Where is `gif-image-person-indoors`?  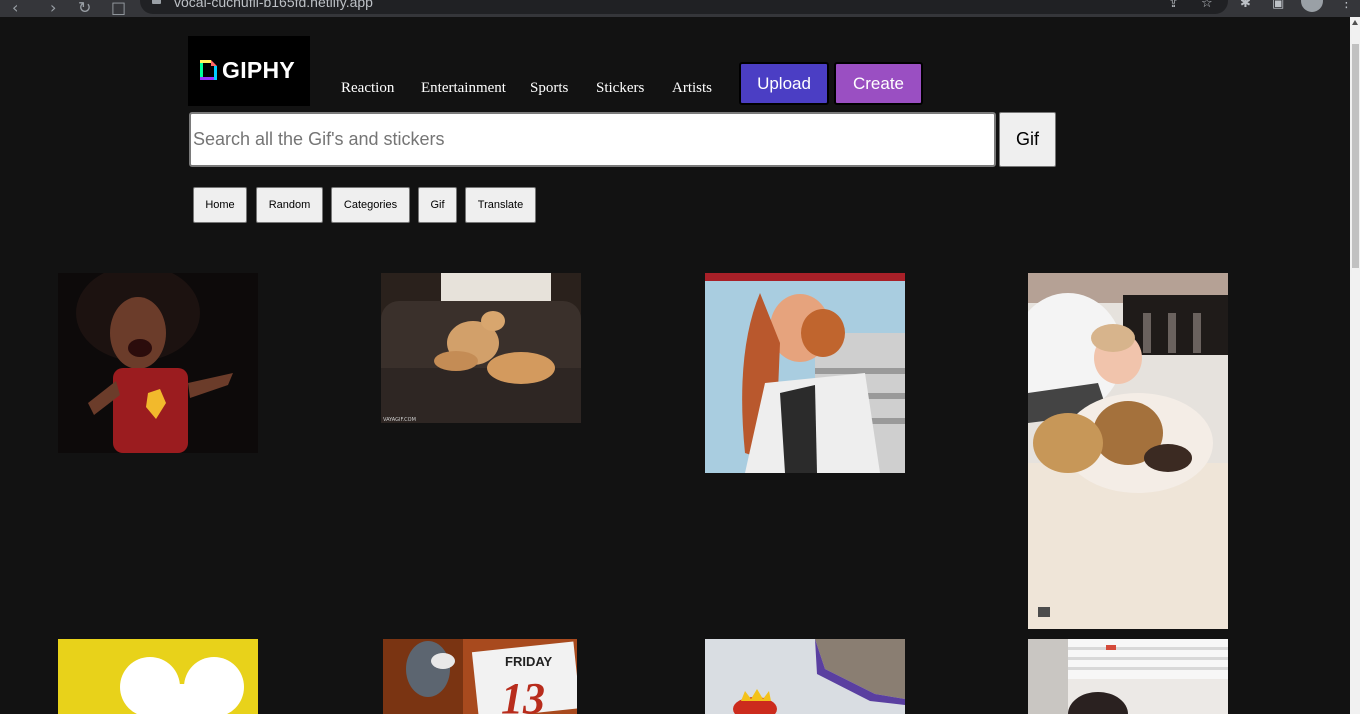 gif-image-person-indoors is located at coordinates (1128, 676).